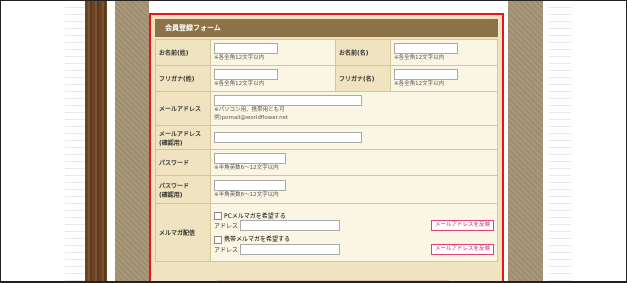 The width and height of the screenshot is (627, 283). What do you see at coordinates (419, 84) in the screenshot?
I see `note-kana-mei: ※各全角12文字以内` at bounding box center [419, 84].